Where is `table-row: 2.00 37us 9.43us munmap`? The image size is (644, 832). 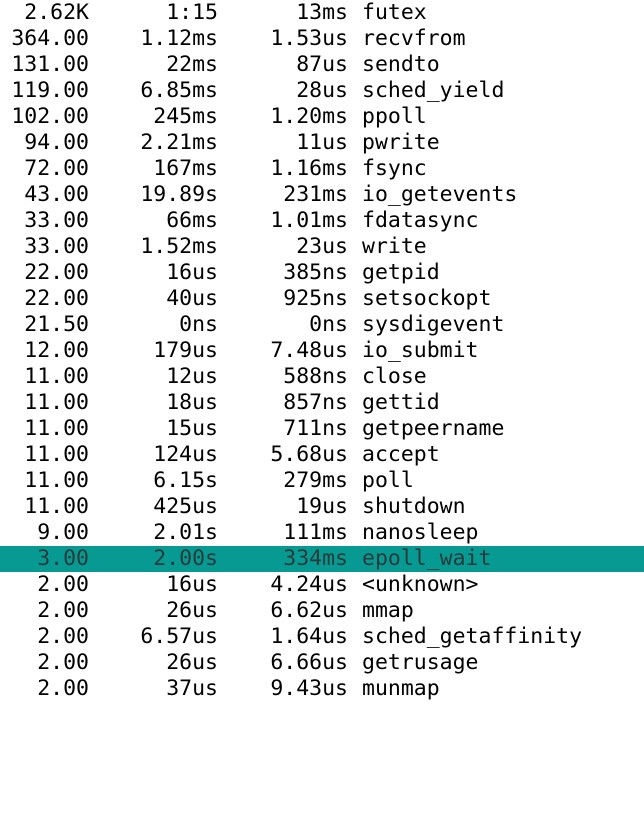 table-row: 2.00 37us 9.43us munmap is located at coordinates (322, 689).